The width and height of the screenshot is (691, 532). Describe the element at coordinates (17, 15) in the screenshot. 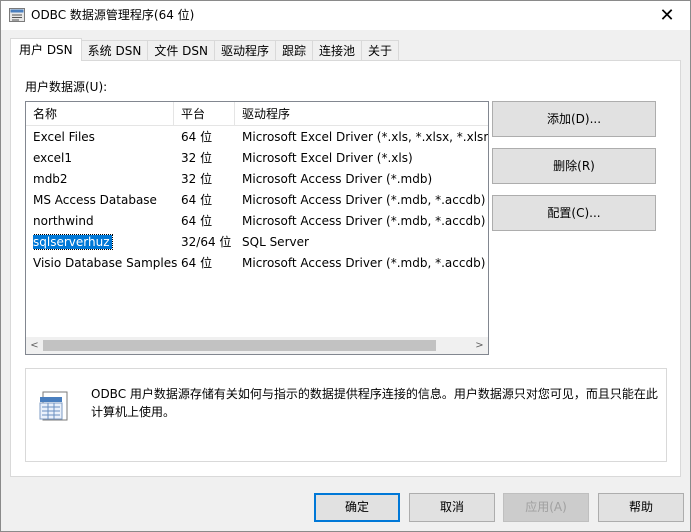

I see `odbc-app-icon` at that location.